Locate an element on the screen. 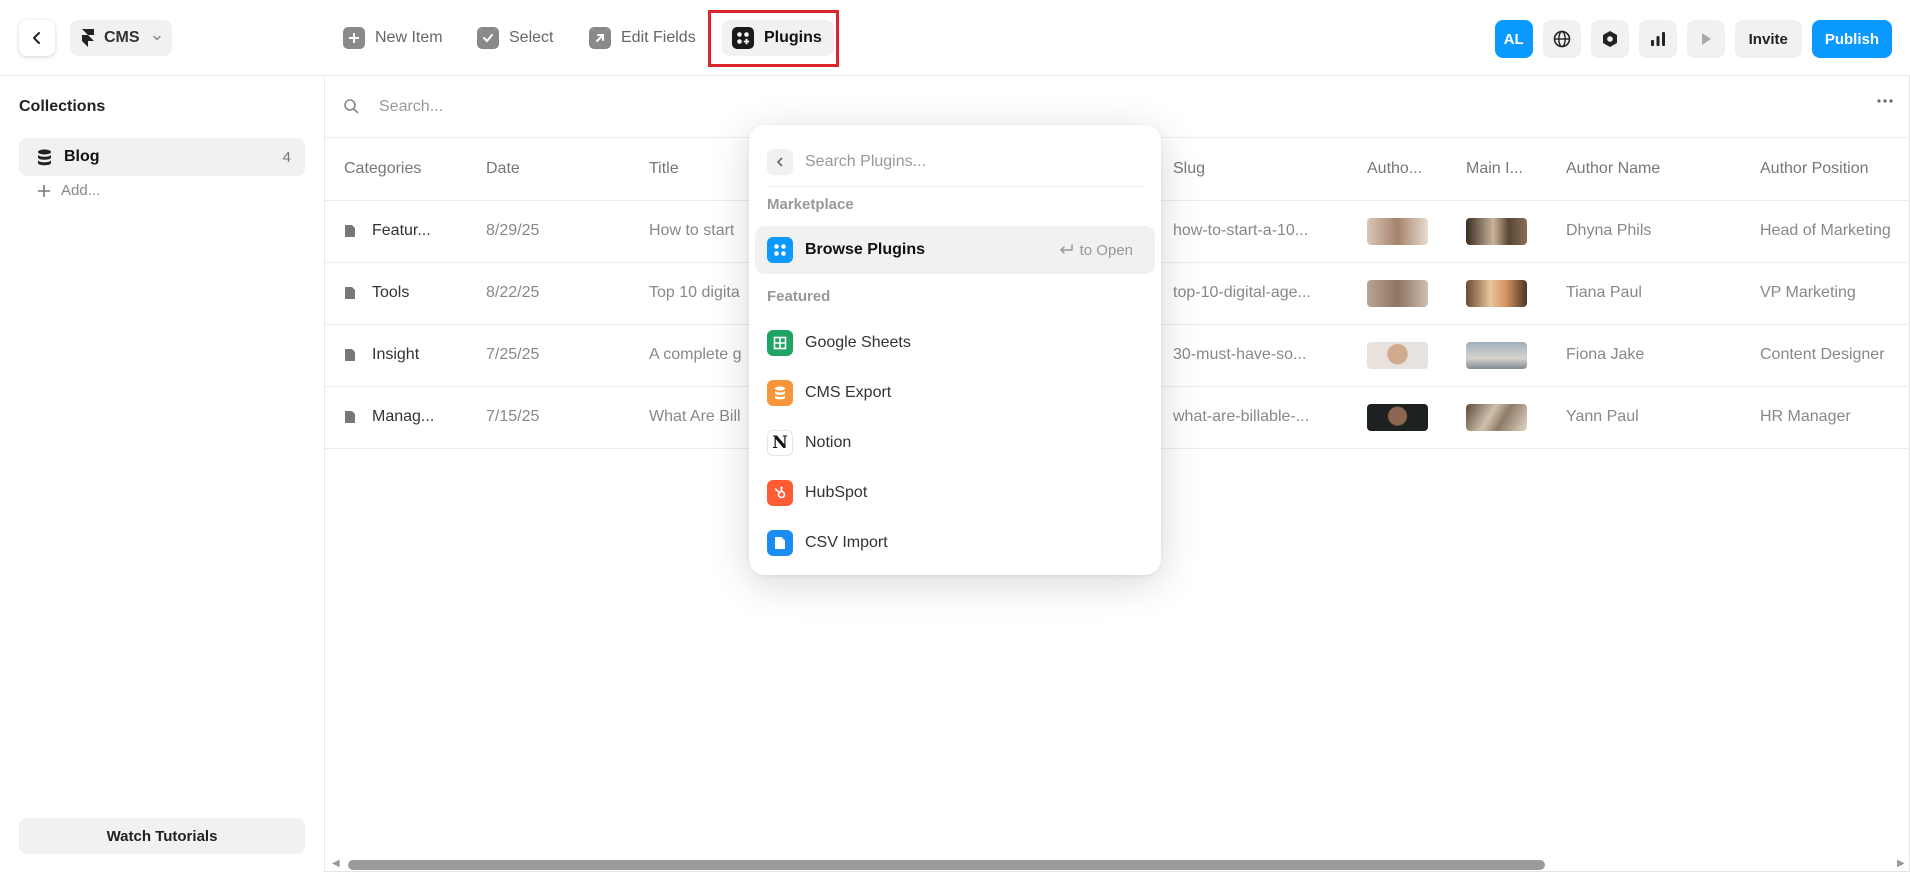 The height and width of the screenshot is (872, 1910). plugin-label: Google Sheets is located at coordinates (858, 342).